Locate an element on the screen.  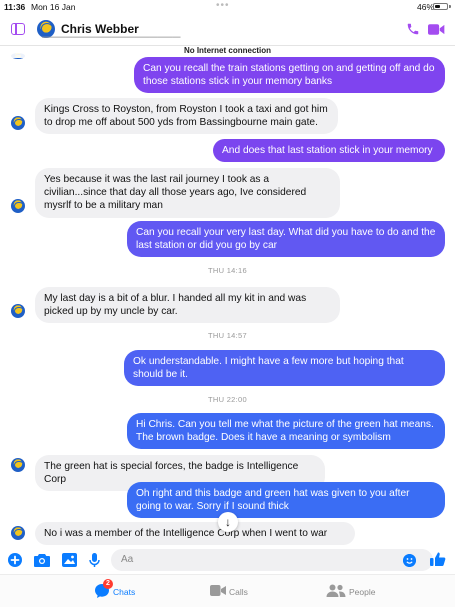
timestamp-divider: THU 14:57 is located at coordinates (227, 335).